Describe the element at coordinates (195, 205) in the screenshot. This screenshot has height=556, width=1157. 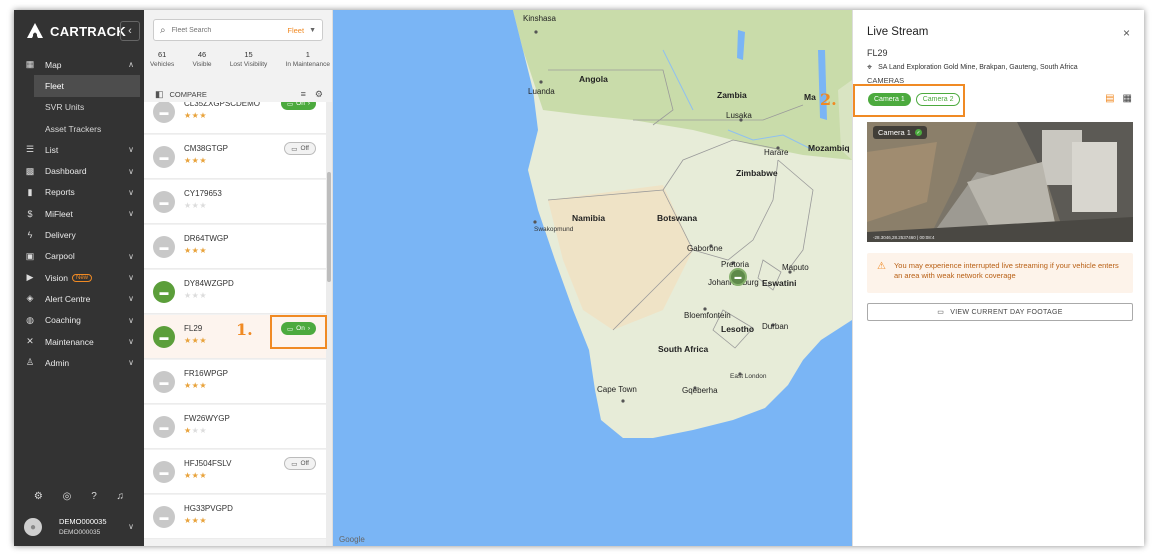
I see `vehicle-rating-stars: ★★★` at that location.